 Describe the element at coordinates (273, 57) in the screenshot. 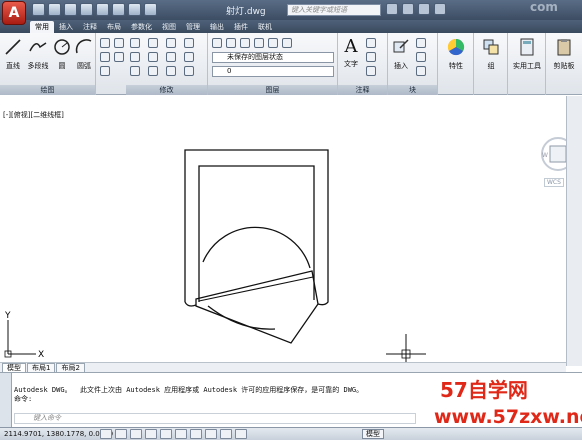

I see `layer-state-dropdown: 未保存的图层状态` at that location.